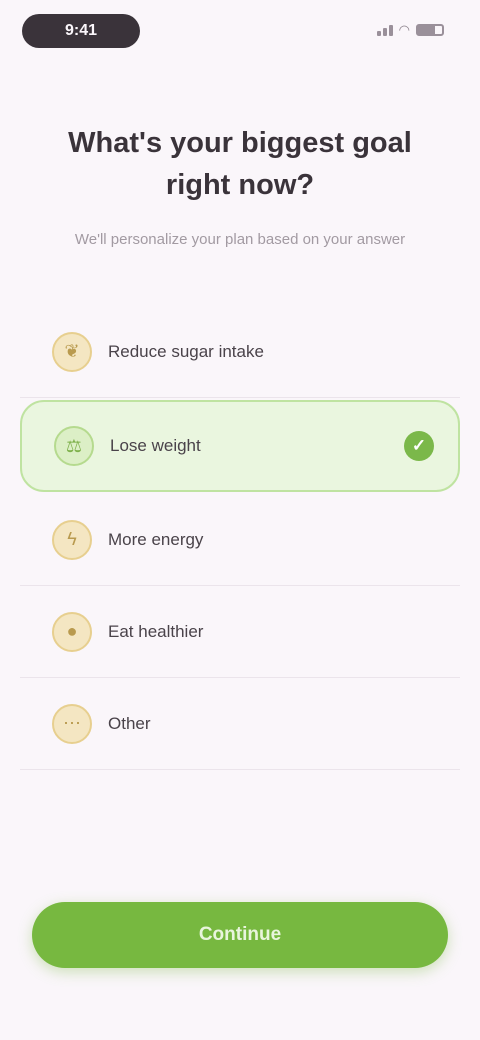 This screenshot has height=1040, width=480. What do you see at coordinates (186, 351) in the screenshot?
I see `option-label: Reduce sugar intake` at bounding box center [186, 351].